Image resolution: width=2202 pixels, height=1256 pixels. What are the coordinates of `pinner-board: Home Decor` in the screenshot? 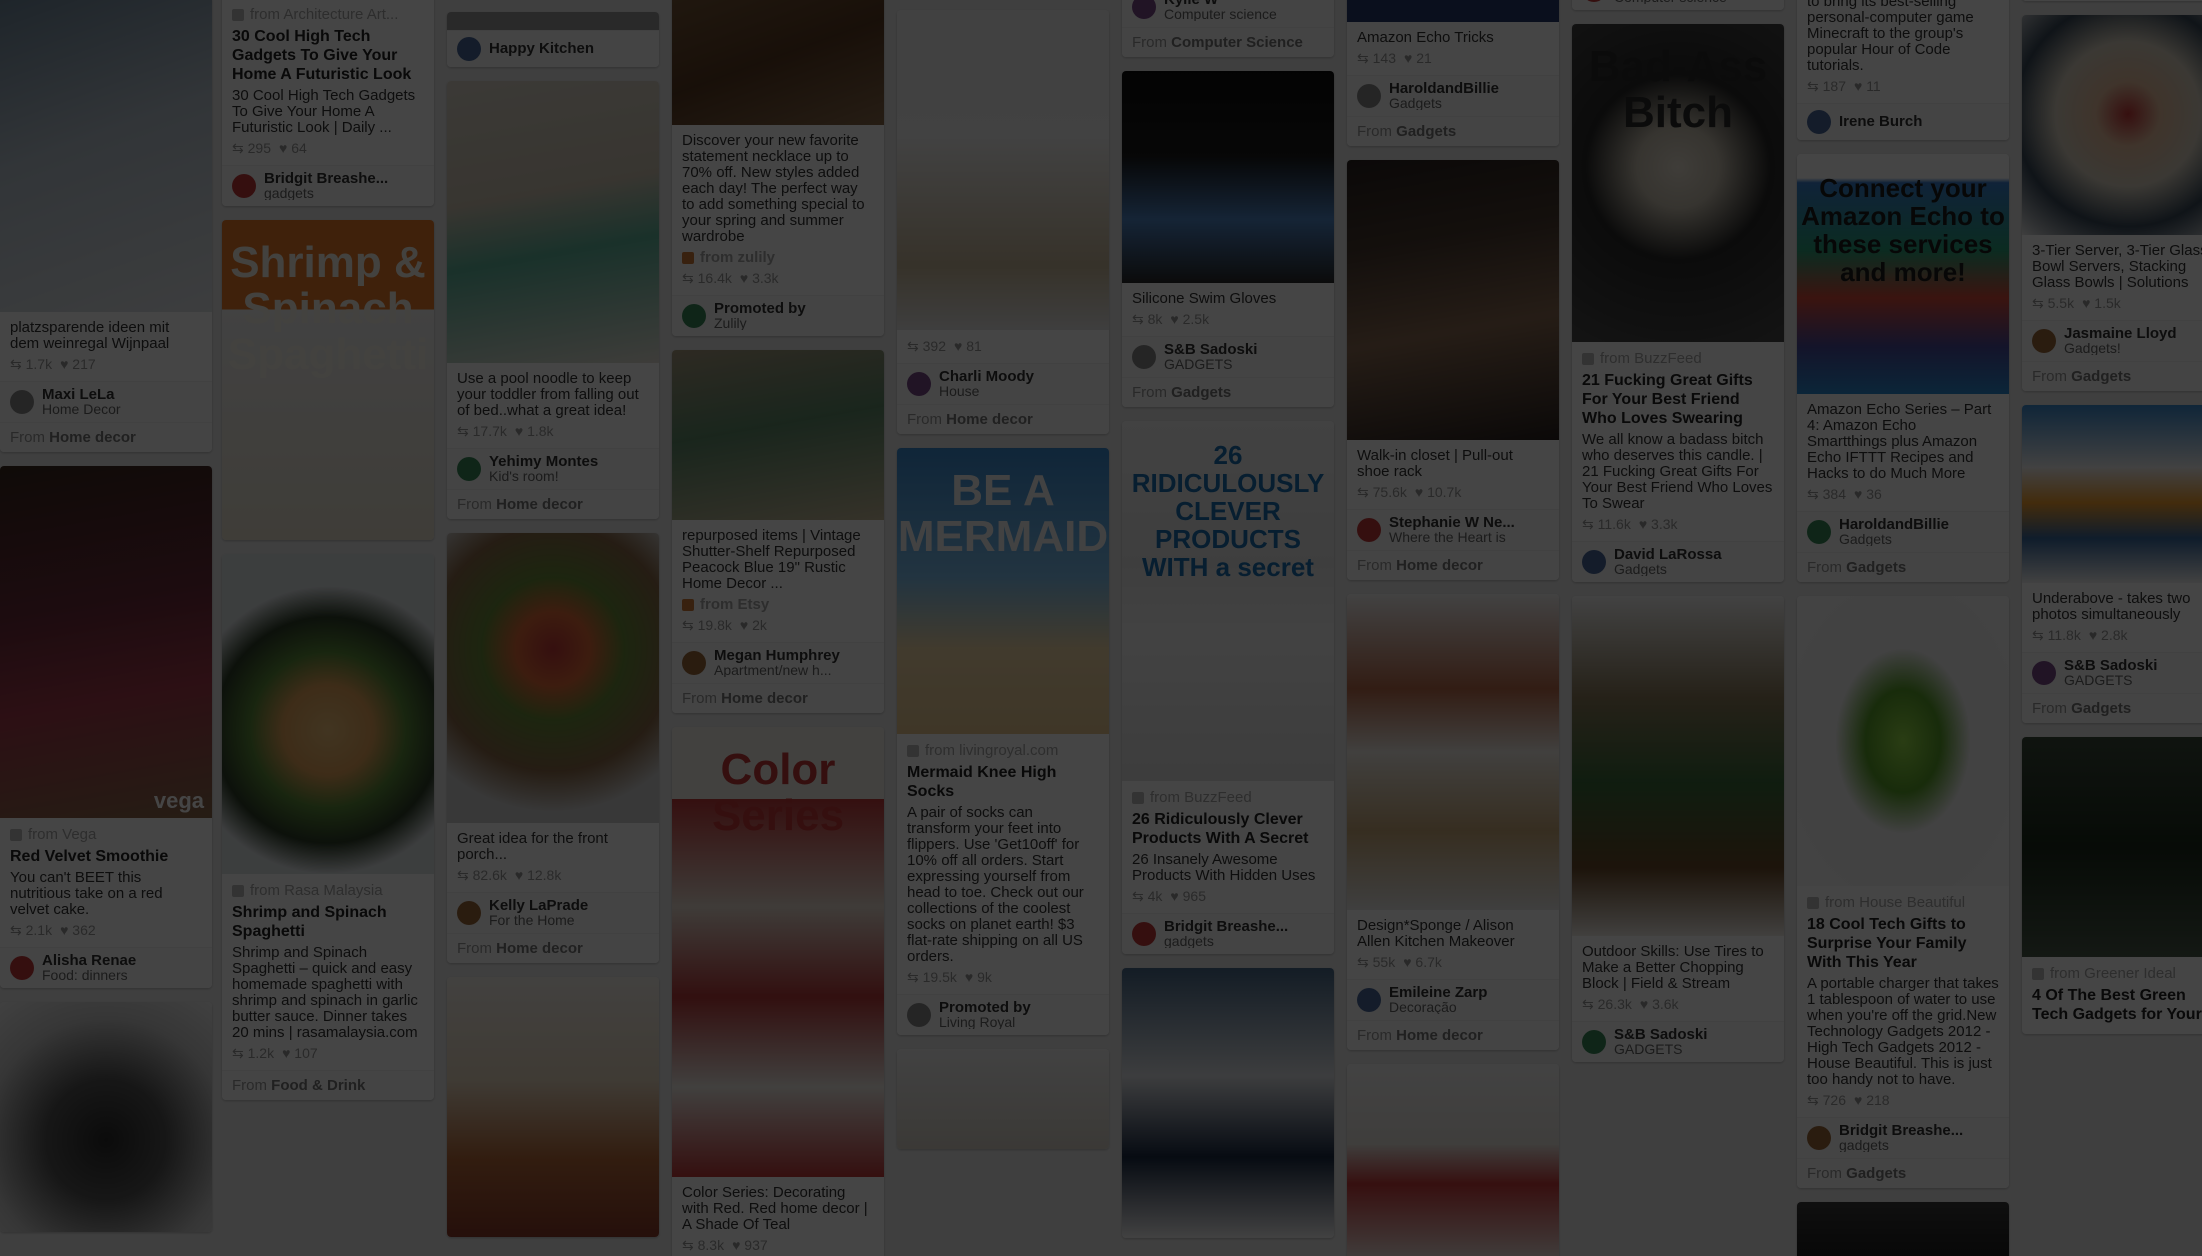 It's located at (81, 409).